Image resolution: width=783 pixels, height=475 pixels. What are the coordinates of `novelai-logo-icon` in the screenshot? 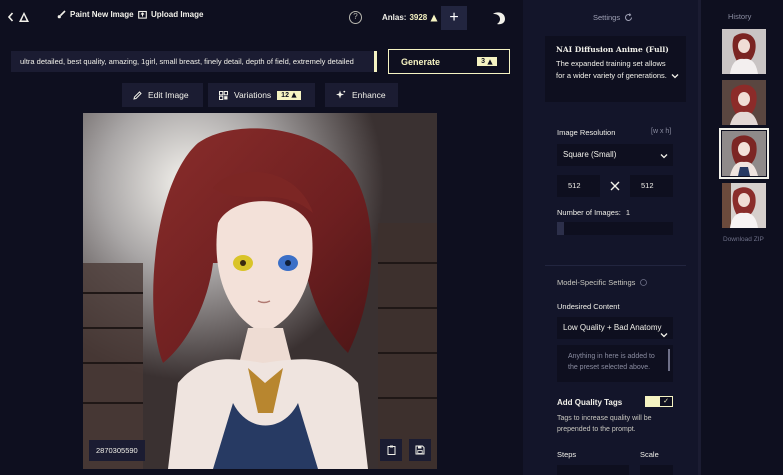 It's located at (24, 17).